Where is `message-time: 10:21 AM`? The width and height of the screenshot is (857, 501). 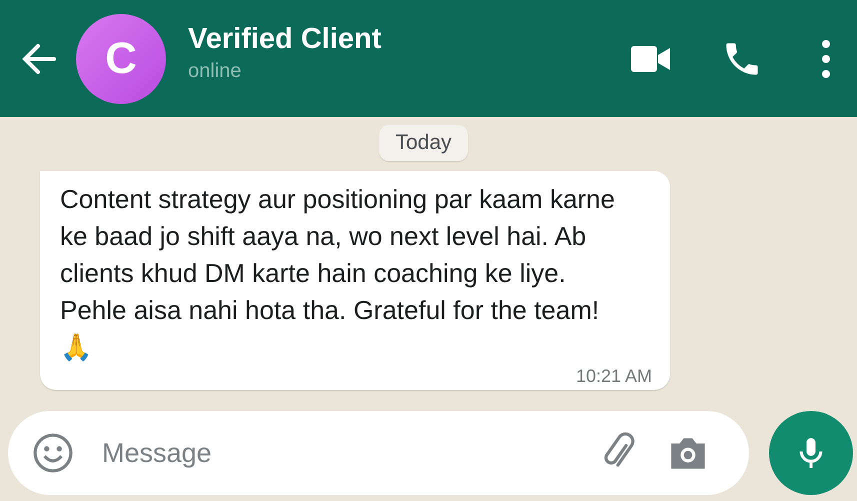 message-time: 10:21 AM is located at coordinates (614, 376).